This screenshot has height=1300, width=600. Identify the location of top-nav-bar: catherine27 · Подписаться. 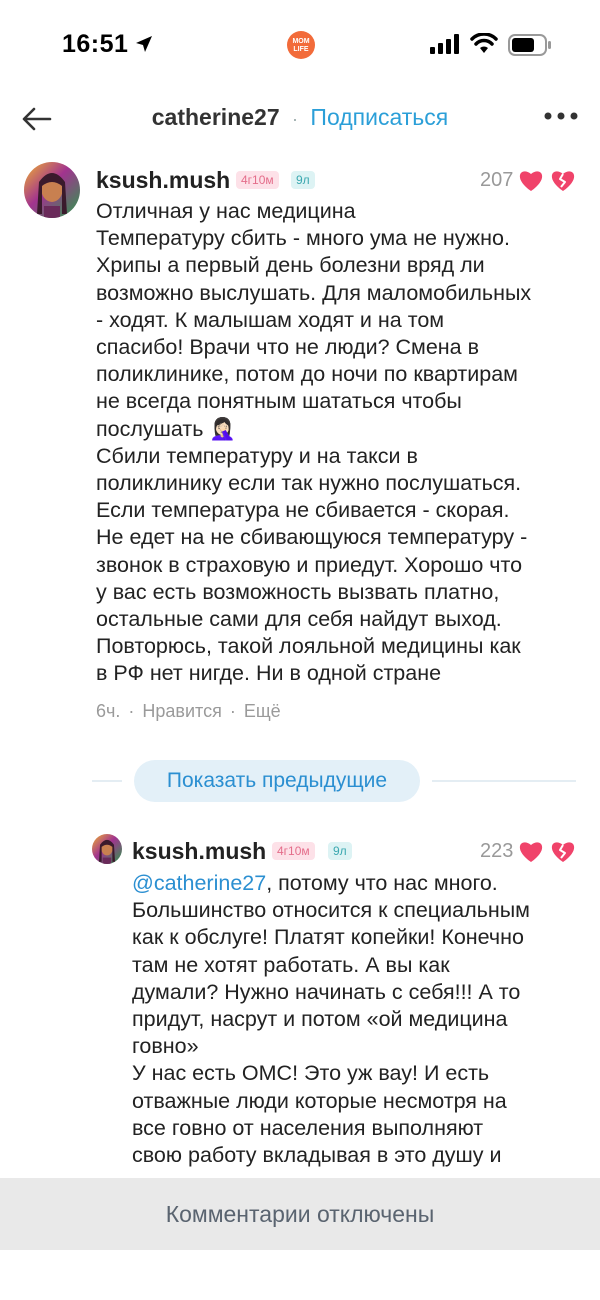
(300, 119).